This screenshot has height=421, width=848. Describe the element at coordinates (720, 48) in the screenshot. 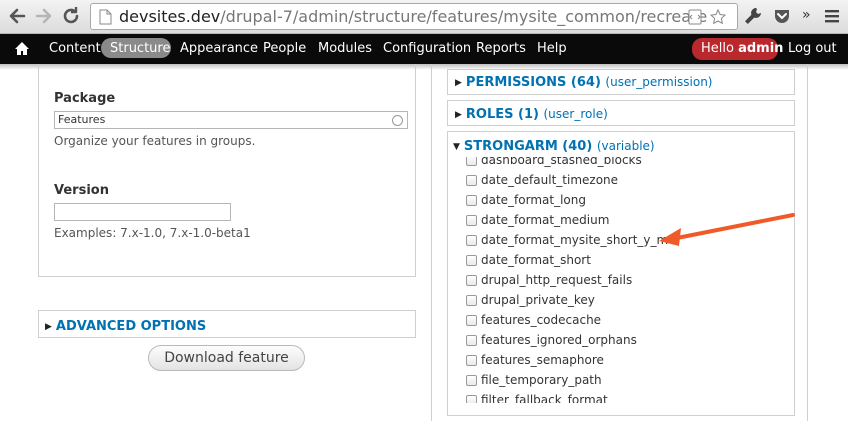

I see `hello-prefix: Hello` at that location.